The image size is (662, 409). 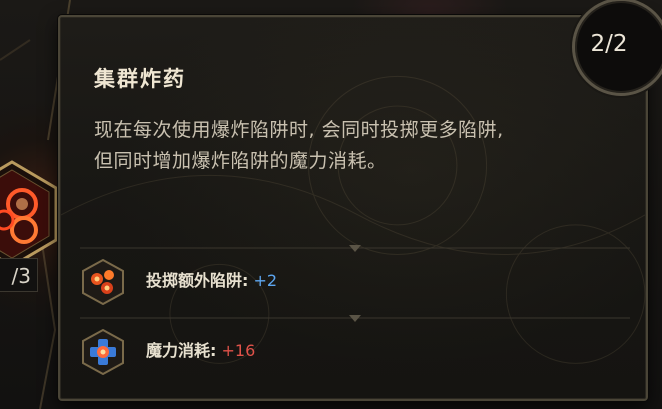 What do you see at coordinates (299, 130) in the screenshot?
I see `description-line-1: 现在每次使用爆炸陷阱时, 会同时投掷更多陷阱,` at bounding box center [299, 130].